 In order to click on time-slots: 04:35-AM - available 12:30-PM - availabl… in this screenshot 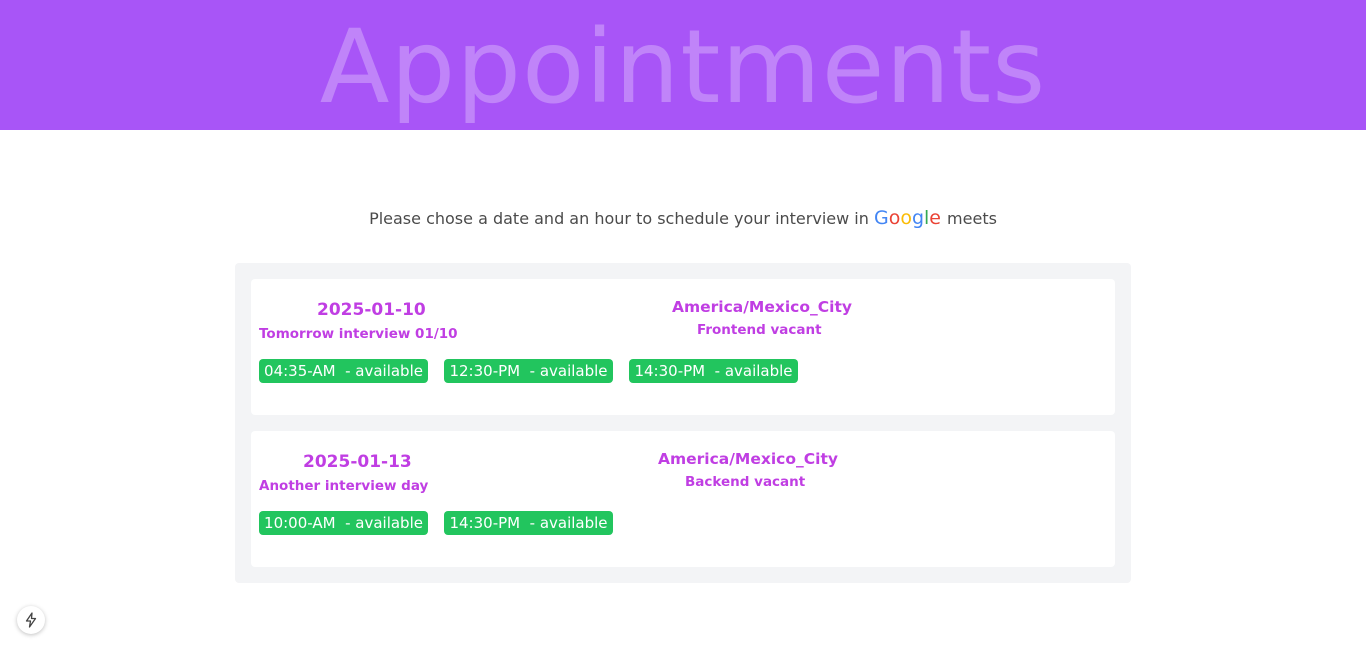, I will do `click(528, 371)`.